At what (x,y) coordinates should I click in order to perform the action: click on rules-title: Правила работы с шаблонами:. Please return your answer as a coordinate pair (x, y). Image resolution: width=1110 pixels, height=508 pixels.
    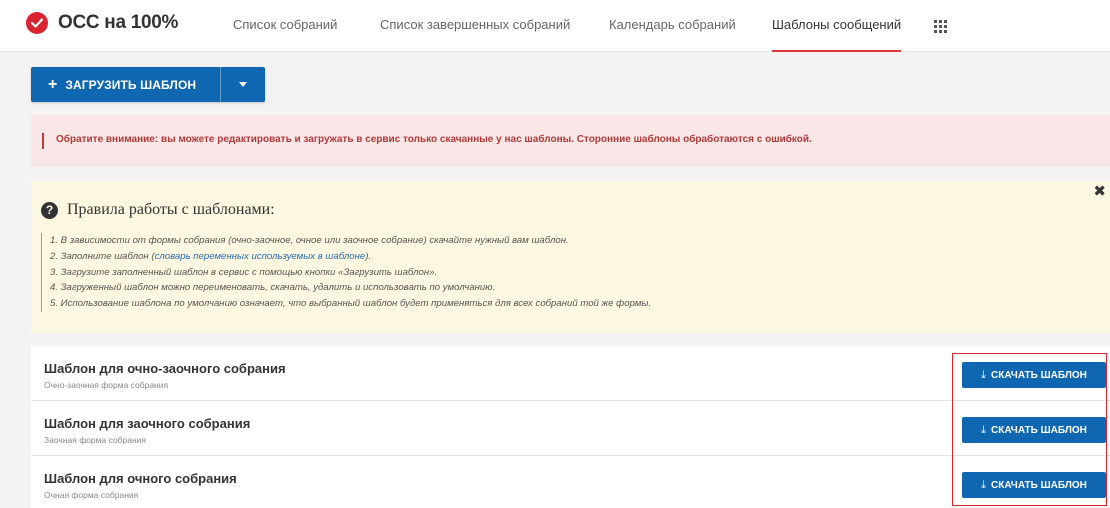
    Looking at the image, I should click on (171, 209).